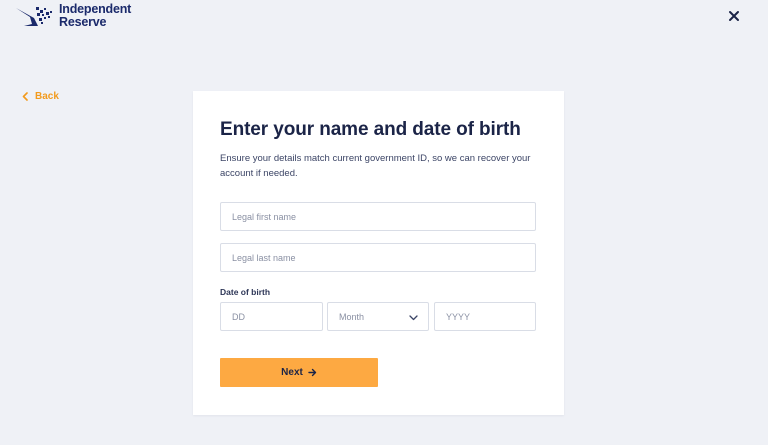 The height and width of the screenshot is (445, 768). What do you see at coordinates (383, 216) in the screenshot?
I see `first-name-input` at bounding box center [383, 216].